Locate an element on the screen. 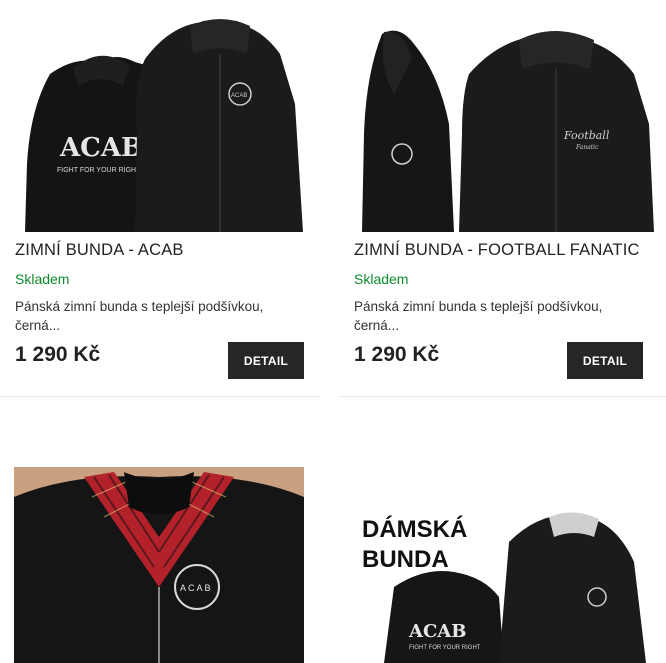  product-image-womens-jacket: DÁMSKÁ BUNDA ACAB FIGHT FOR YOUR RIGHT is located at coordinates (506, 565).